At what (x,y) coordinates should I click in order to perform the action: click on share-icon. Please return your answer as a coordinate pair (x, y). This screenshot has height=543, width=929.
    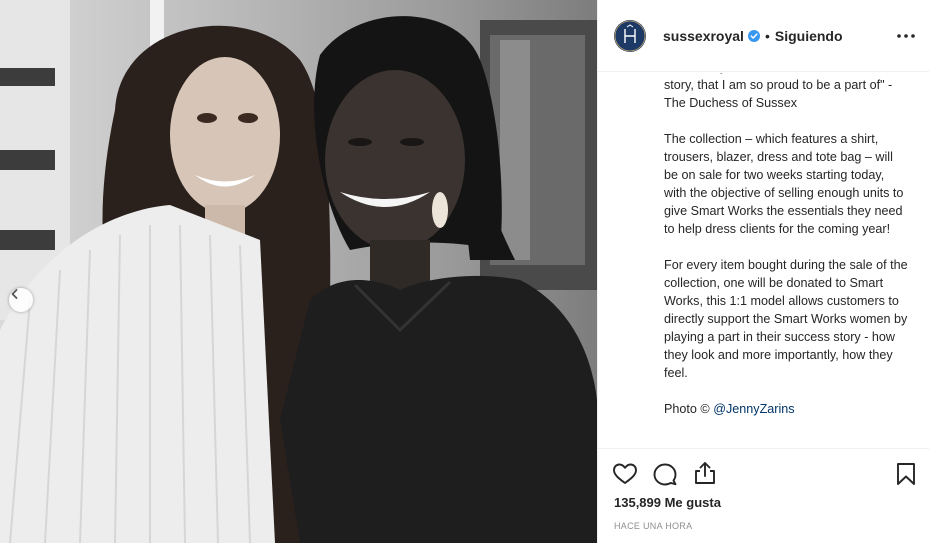
    Looking at the image, I should click on (705, 473).